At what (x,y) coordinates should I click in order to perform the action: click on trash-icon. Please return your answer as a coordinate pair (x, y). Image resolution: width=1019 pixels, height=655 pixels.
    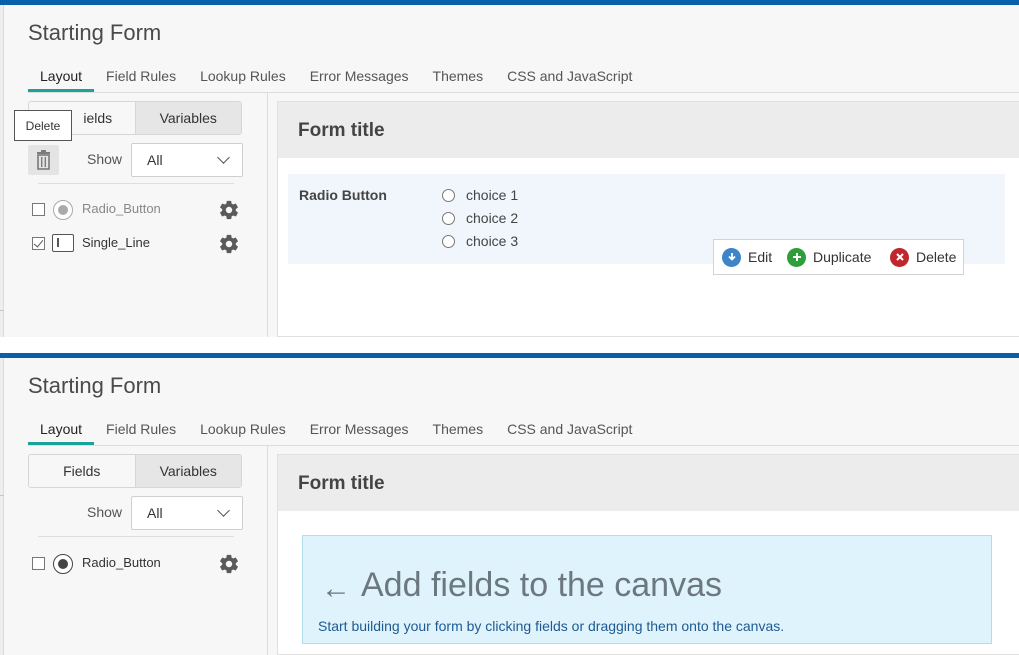
    Looking at the image, I should click on (43, 160).